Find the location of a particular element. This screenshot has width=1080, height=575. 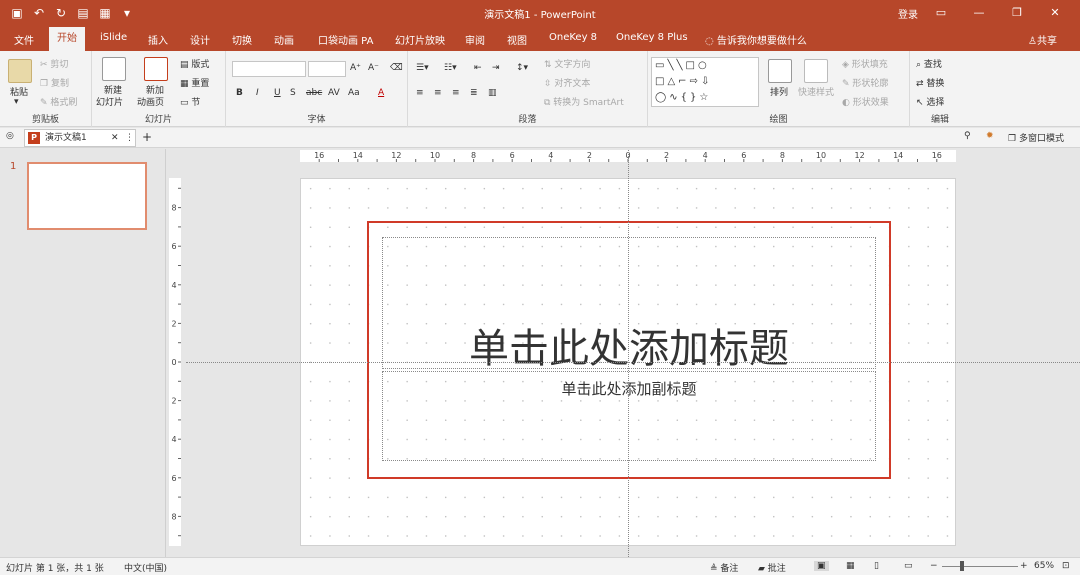

align-right-icon: ≡ is located at coordinates (456, 93).